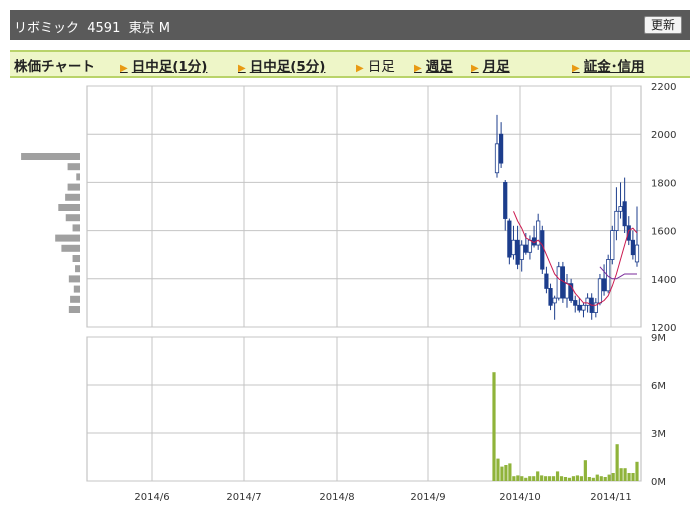 The width and height of the screenshot is (700, 528). What do you see at coordinates (663, 87) in the screenshot?
I see `price-tick-label: 2200` at bounding box center [663, 87].